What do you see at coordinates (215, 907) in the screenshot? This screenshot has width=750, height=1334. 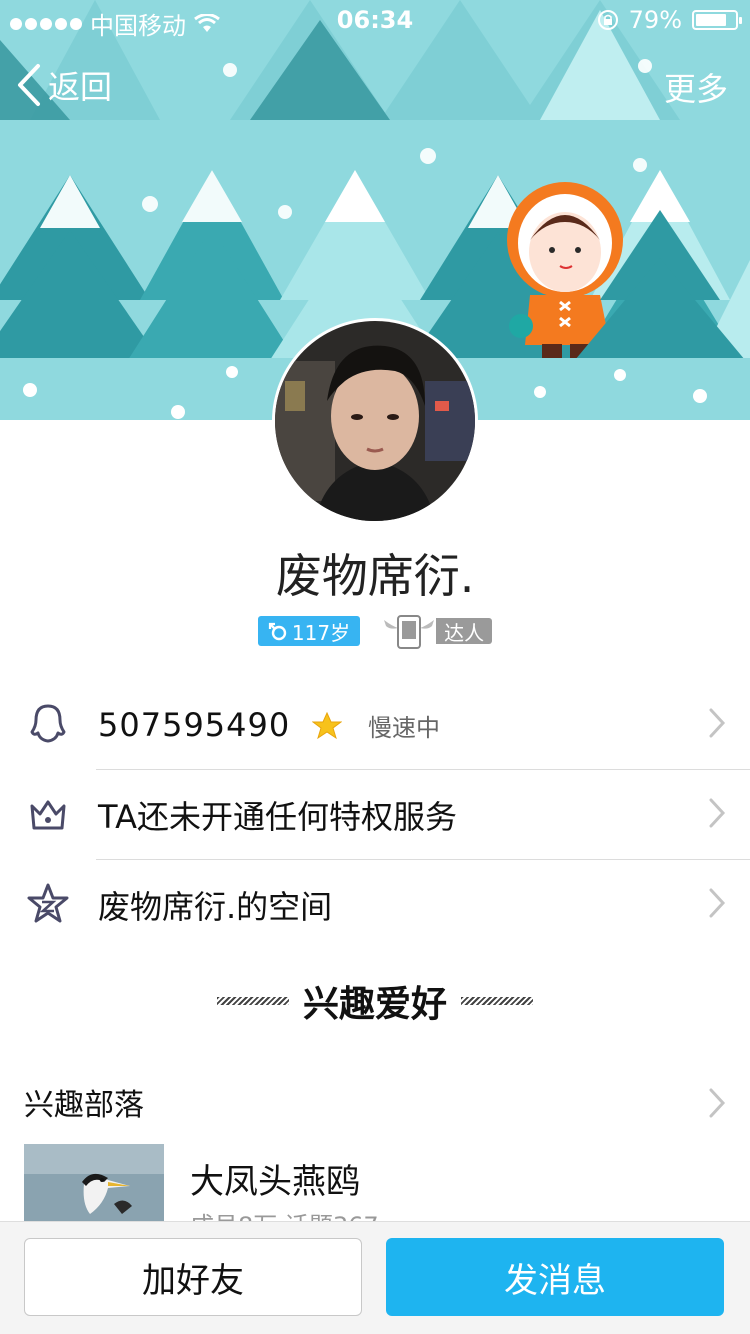 I see `qzone-label: 废物席衍.的空间` at bounding box center [215, 907].